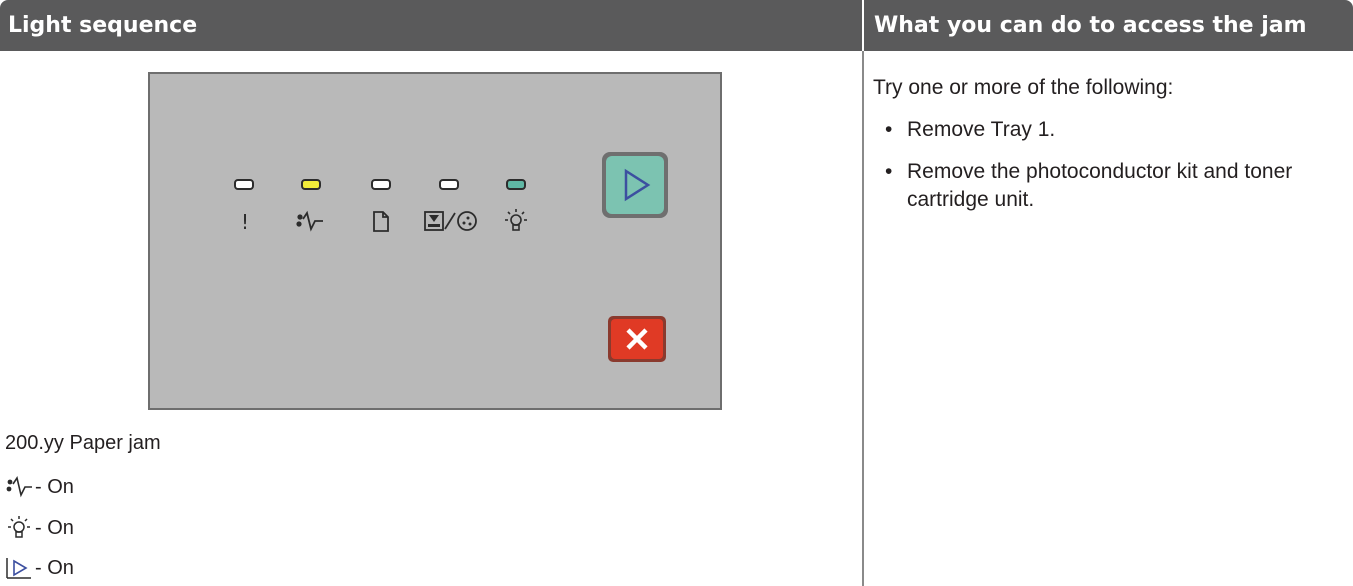 The width and height of the screenshot is (1353, 586). I want to click on load-paper-led, so click(381, 184).